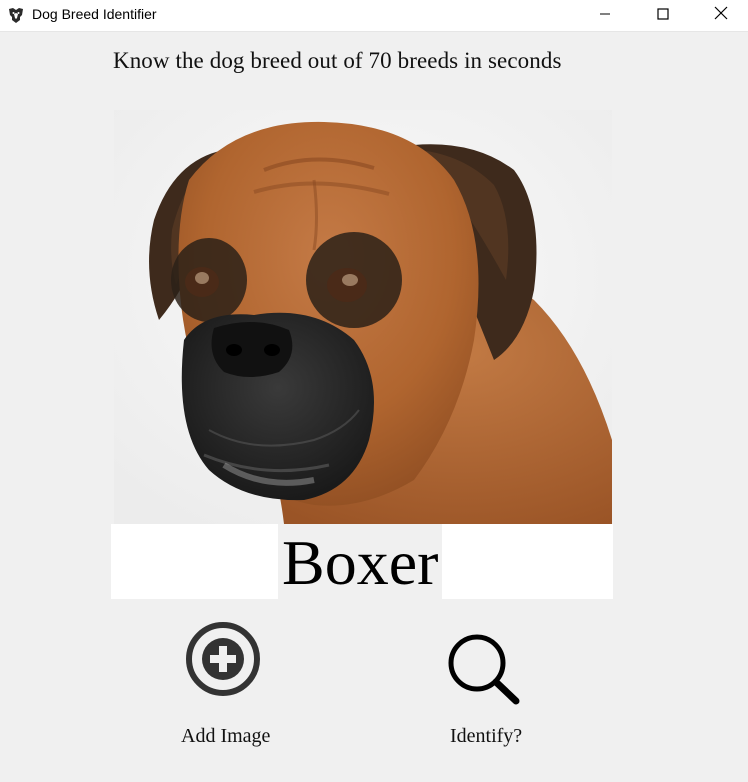 This screenshot has height=782, width=748. I want to click on minimize-icon, so click(605, 16).